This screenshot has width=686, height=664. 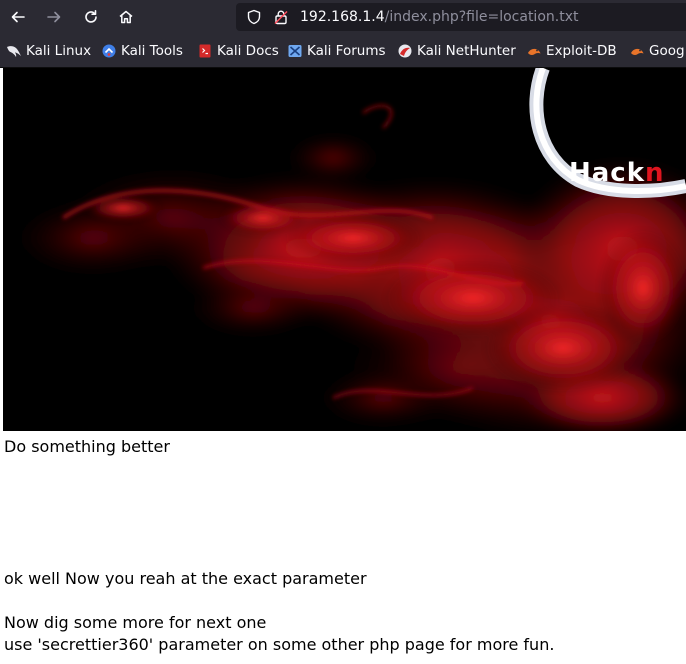 What do you see at coordinates (667, 51) in the screenshot?
I see `bookmark-label: Goog` at bounding box center [667, 51].